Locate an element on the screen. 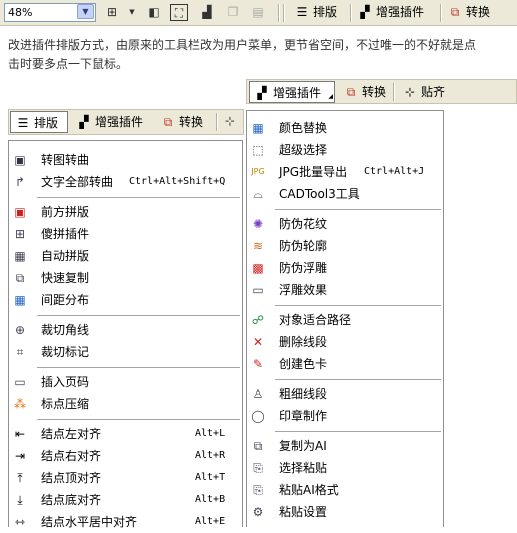 This screenshot has width=517, height=533. menu-item-line-weight: ♙ 粗细线段 is located at coordinates (345, 394).